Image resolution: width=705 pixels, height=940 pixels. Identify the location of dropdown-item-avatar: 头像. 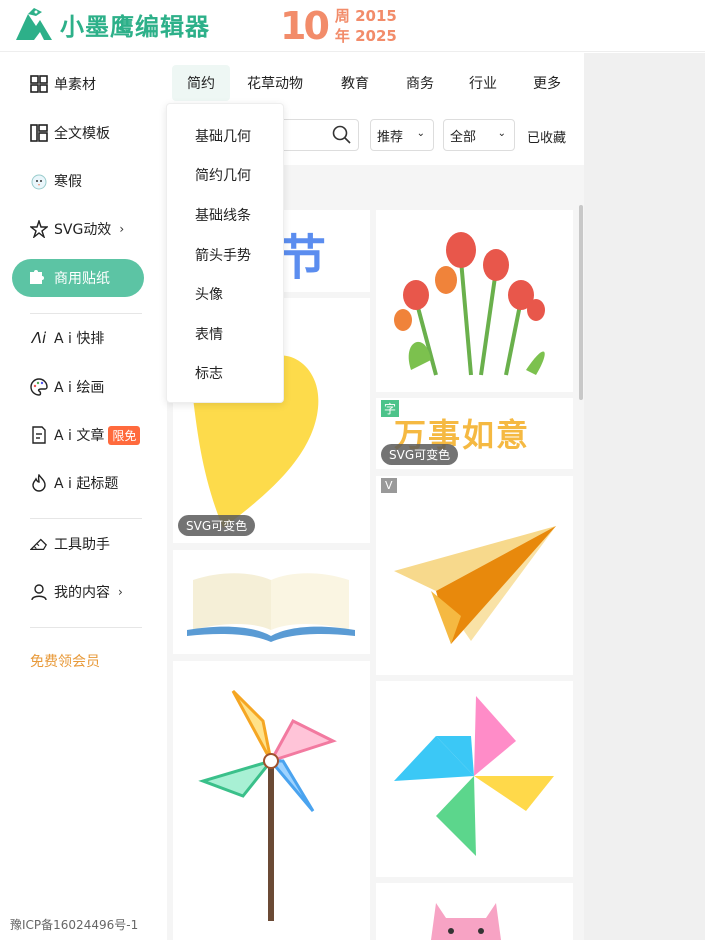
(209, 294).